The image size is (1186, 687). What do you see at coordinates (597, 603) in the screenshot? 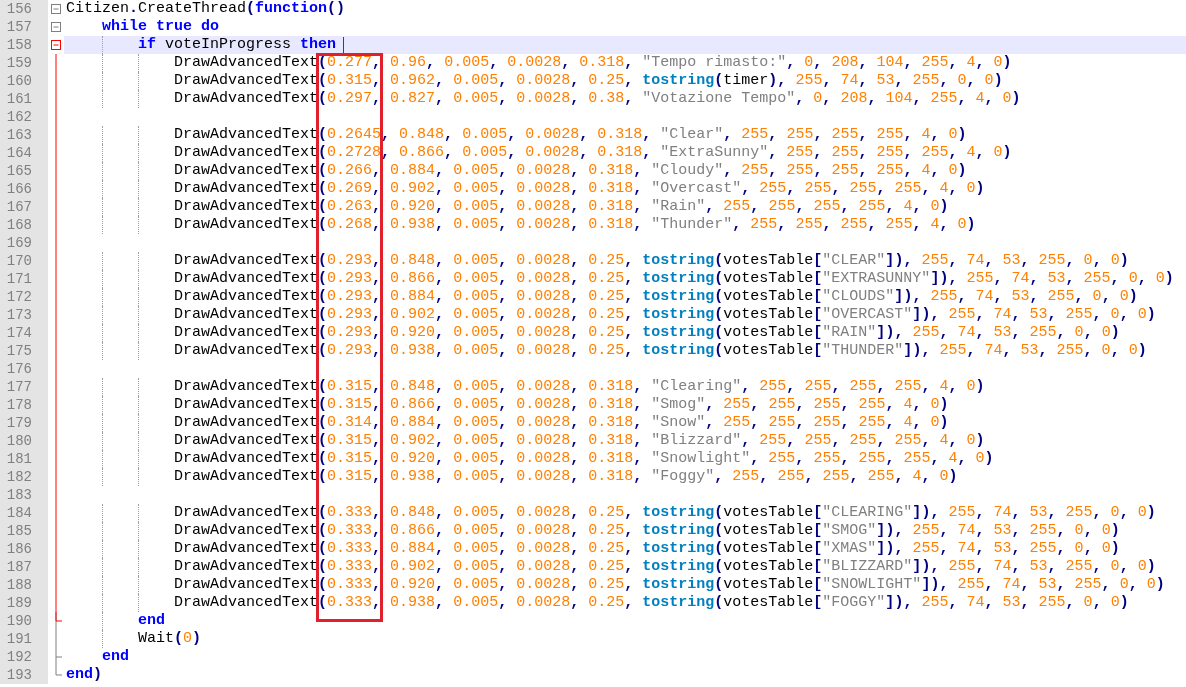
I see `code-line: DrawAdvancedText(0.333, 0.938, 0.005, 0.0028, 0.25, tostring(votesTable["FOGGY"]), 255, 74, 53, 255, 0, 0)` at bounding box center [597, 603].